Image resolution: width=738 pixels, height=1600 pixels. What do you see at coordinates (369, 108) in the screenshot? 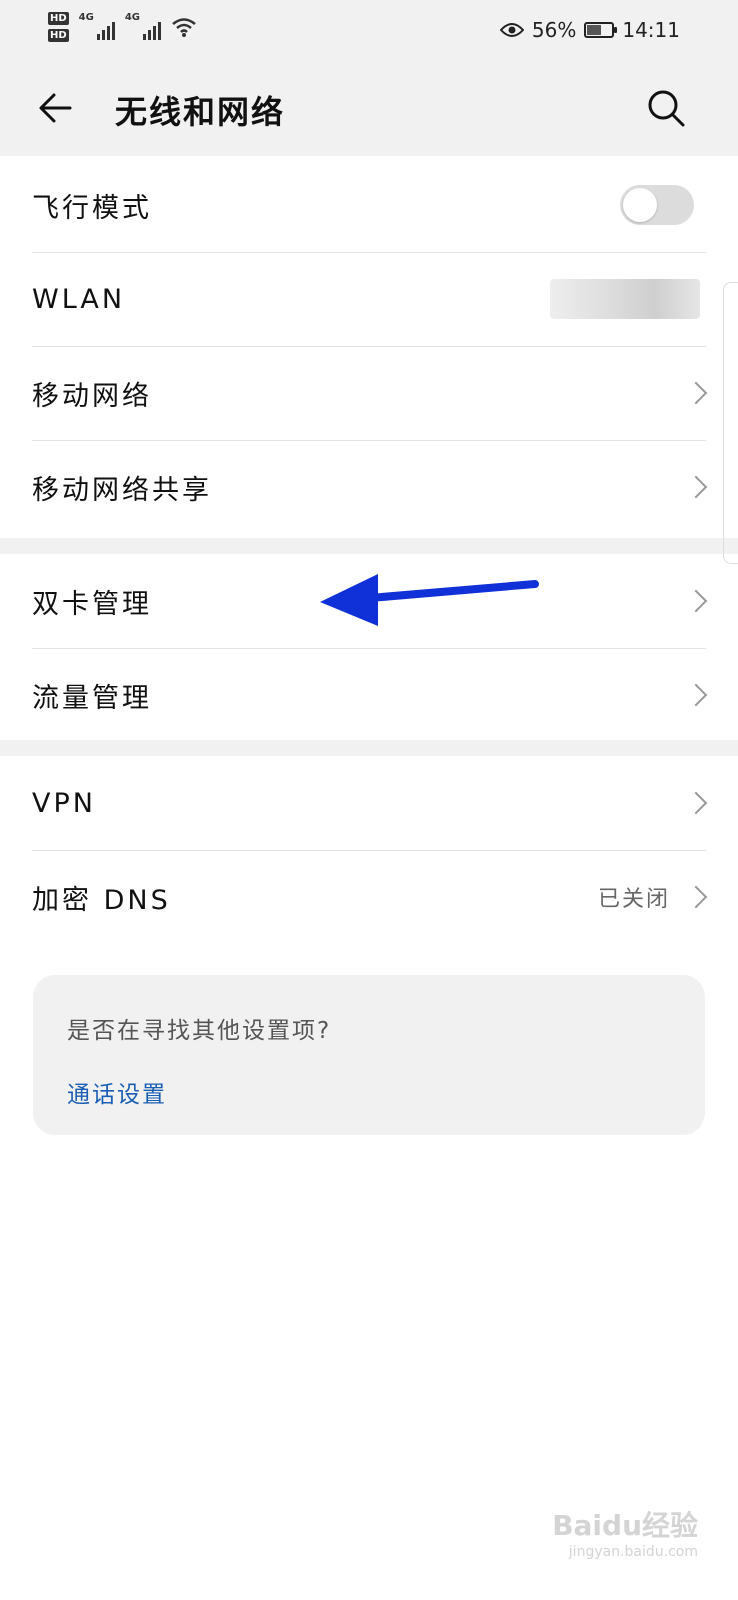
I see `title-bar: 无线和网络` at bounding box center [369, 108].